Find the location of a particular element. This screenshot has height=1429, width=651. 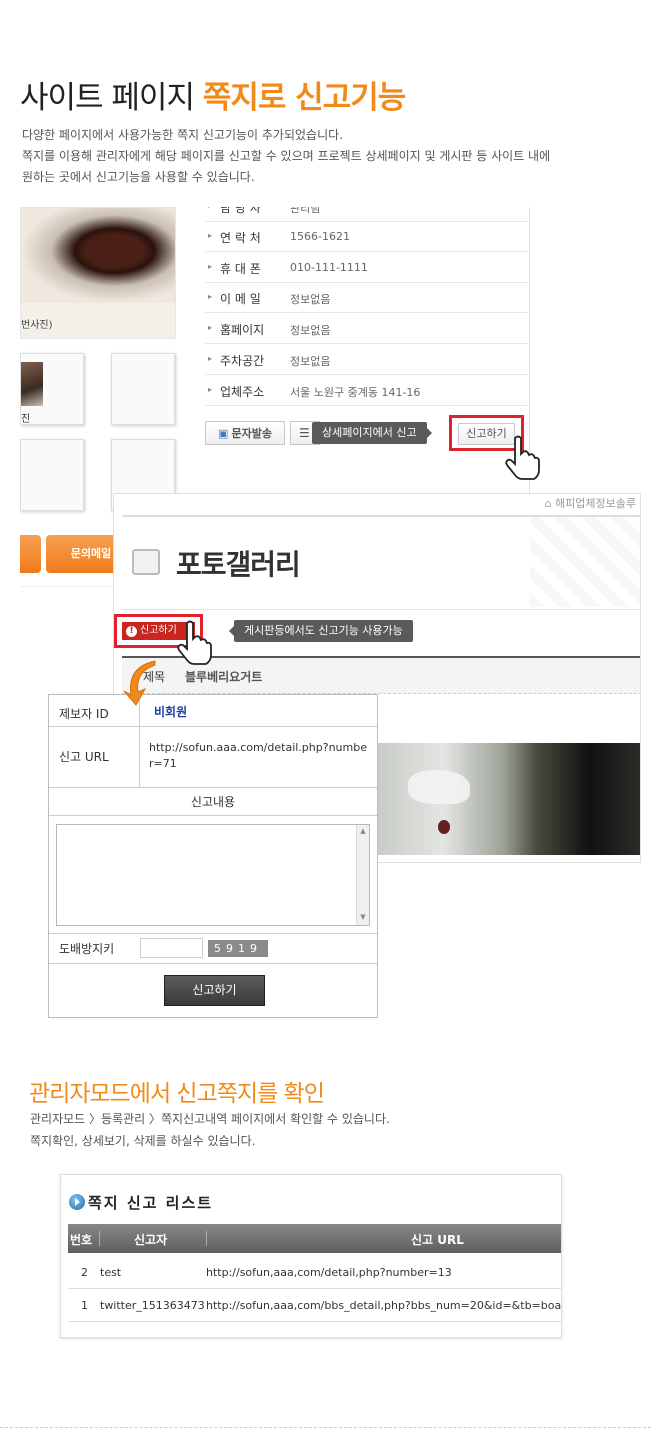

sms-button: ▣ 문자발송 is located at coordinates (245, 433).